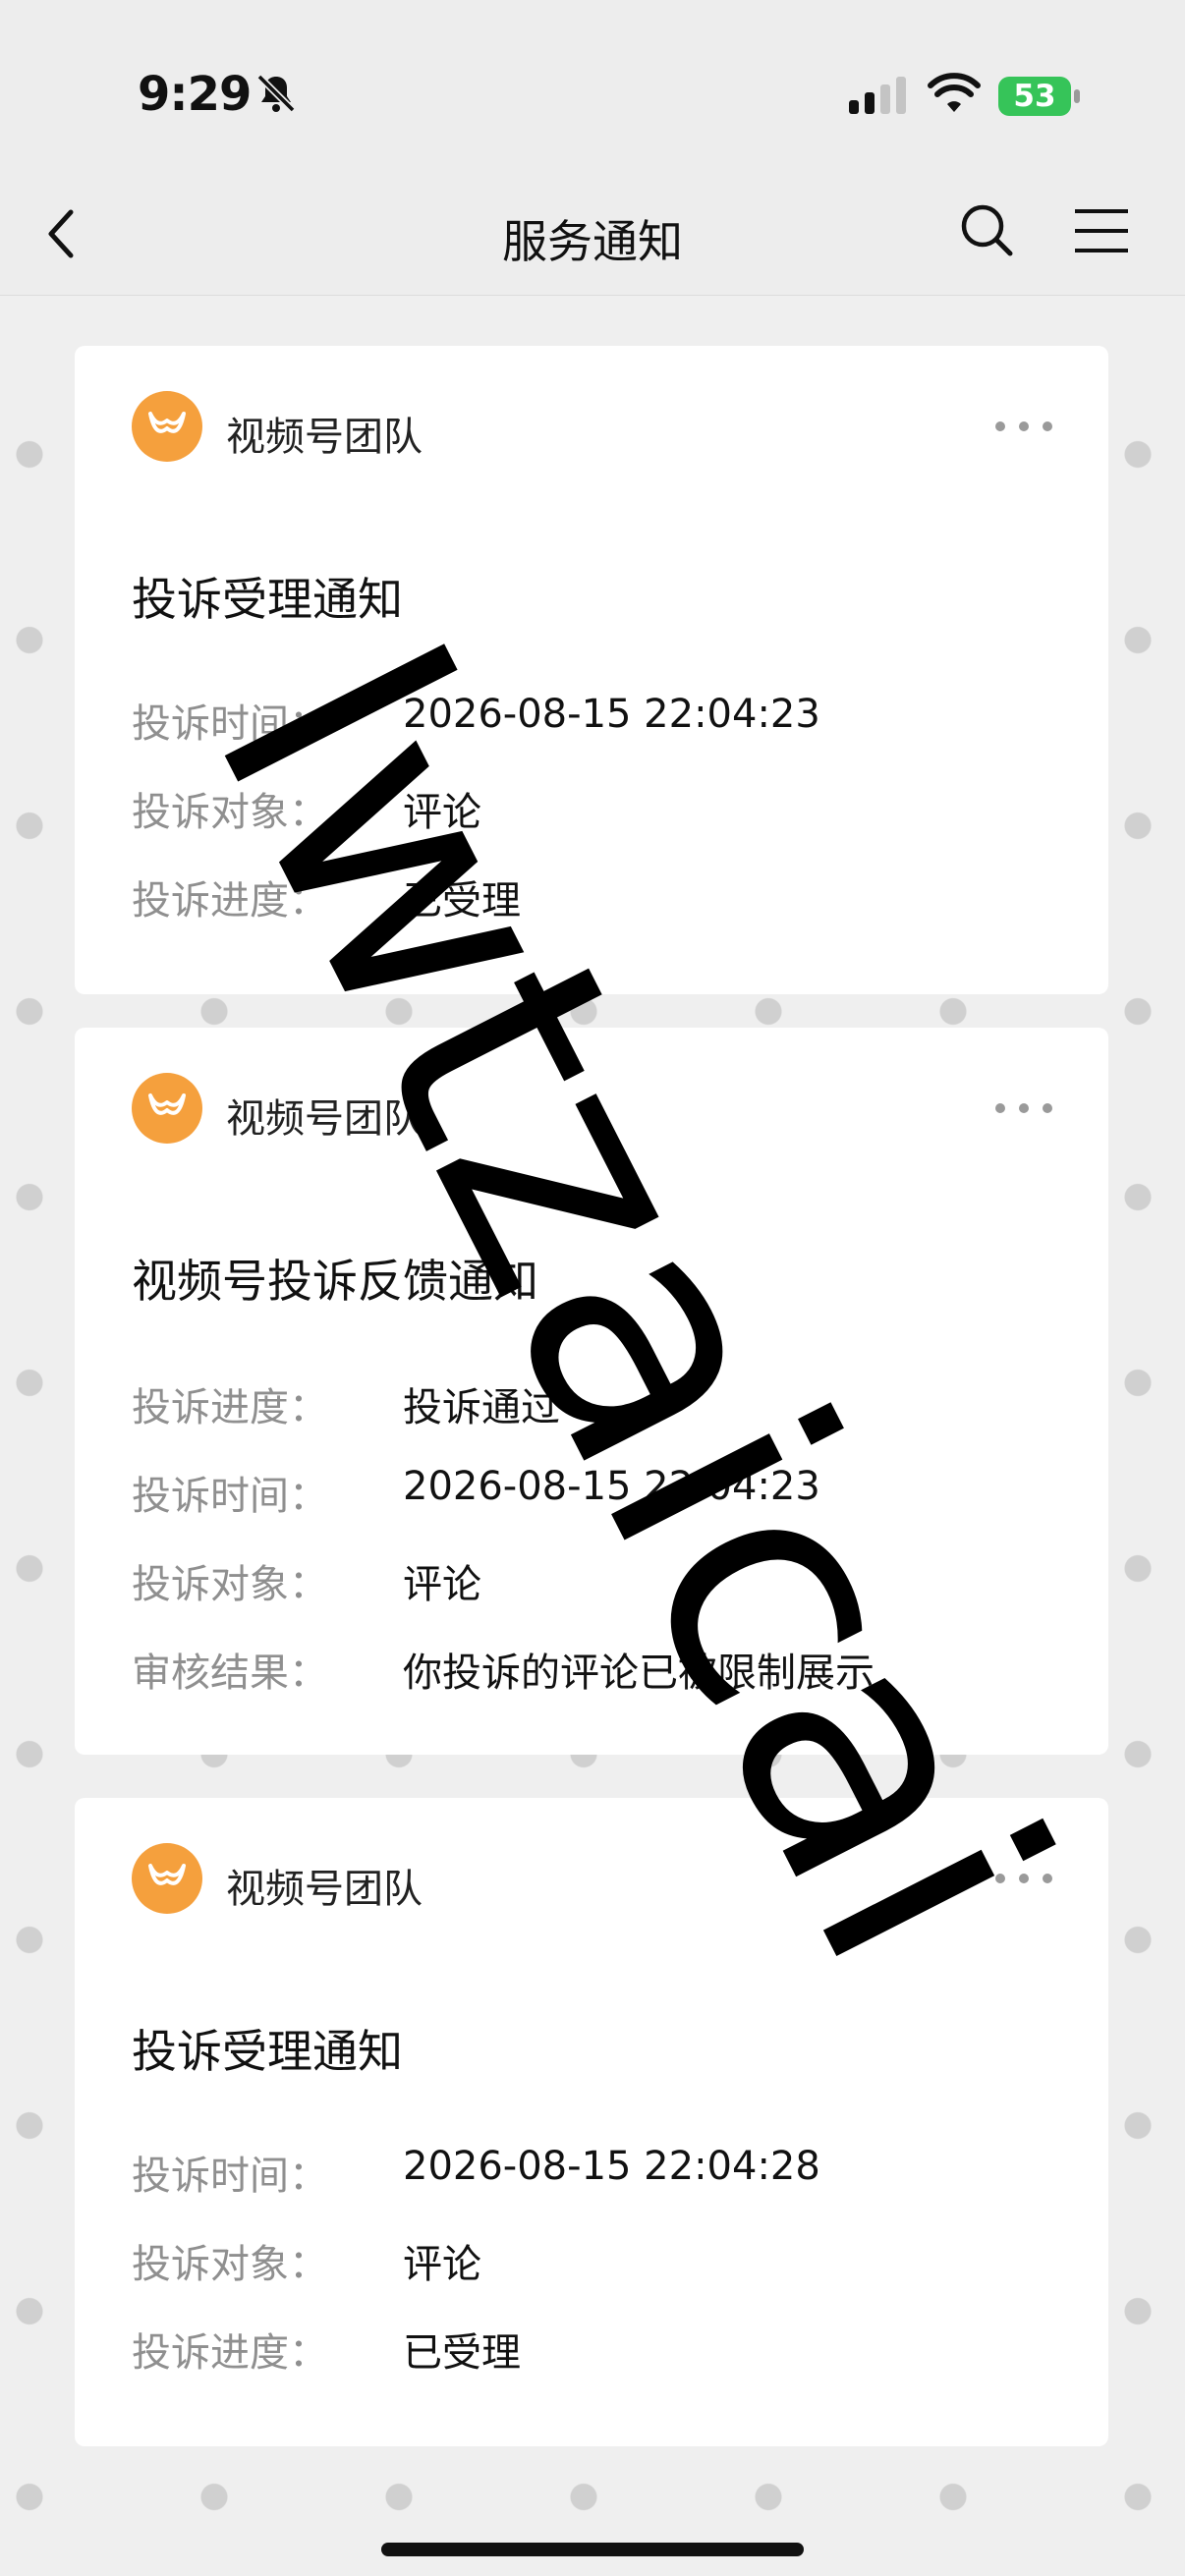  I want to click on info-row: 投诉时间： 2026-08-15 22:04:28, so click(604, 2173).